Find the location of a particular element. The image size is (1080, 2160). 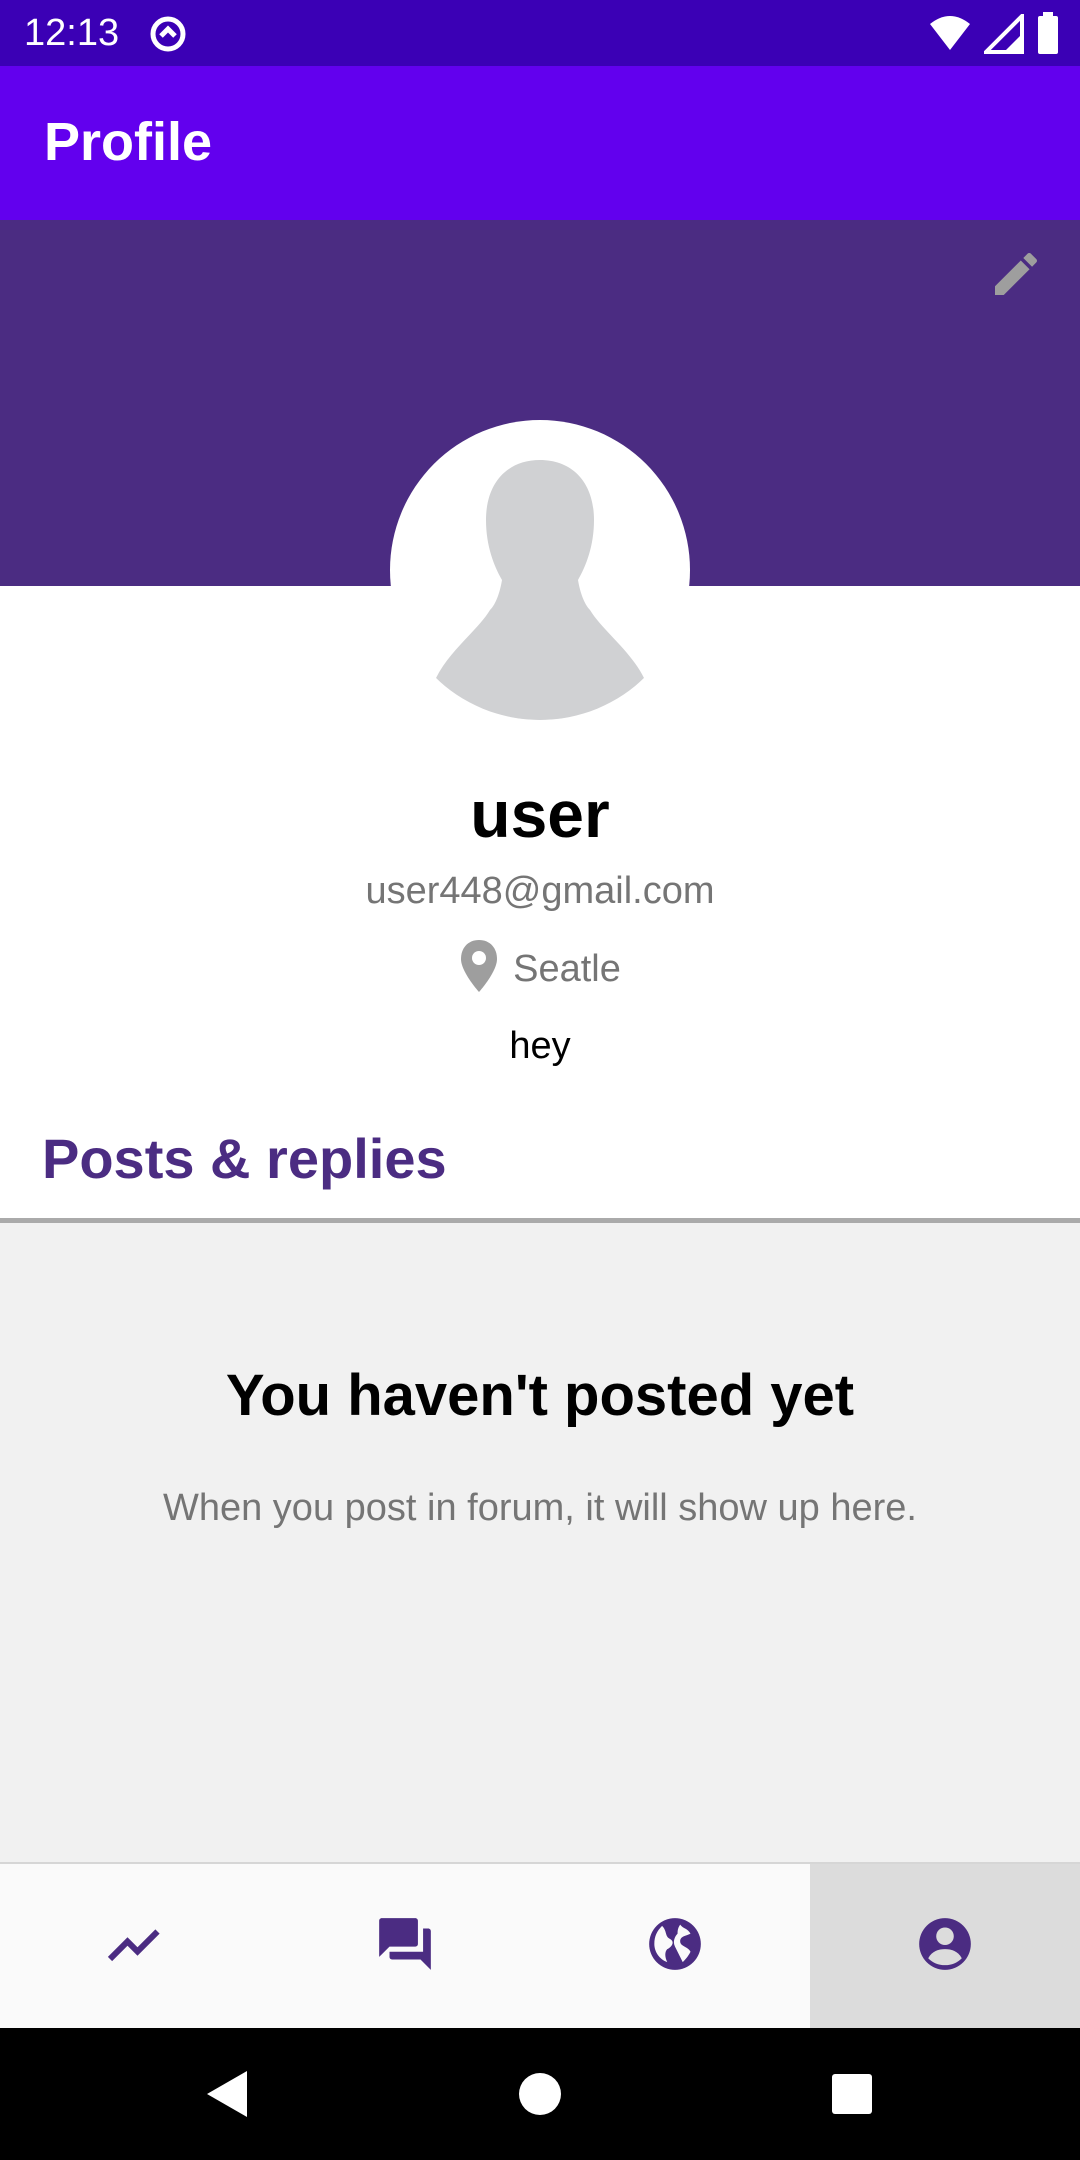

location-pin-icon is located at coordinates (479, 968).